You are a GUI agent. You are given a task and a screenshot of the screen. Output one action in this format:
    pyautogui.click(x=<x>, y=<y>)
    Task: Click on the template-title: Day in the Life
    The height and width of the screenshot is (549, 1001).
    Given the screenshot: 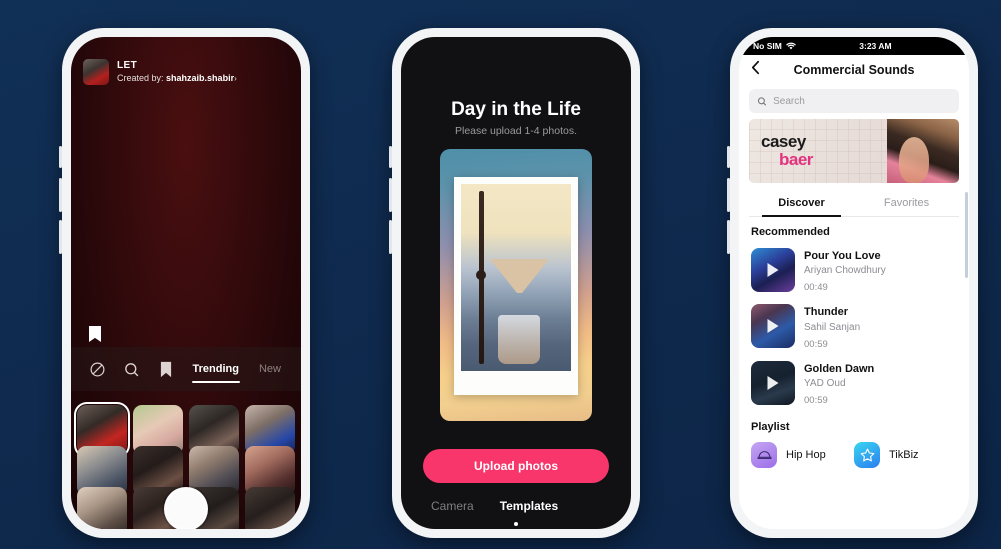 What is the action you would take?
    pyautogui.click(x=516, y=109)
    